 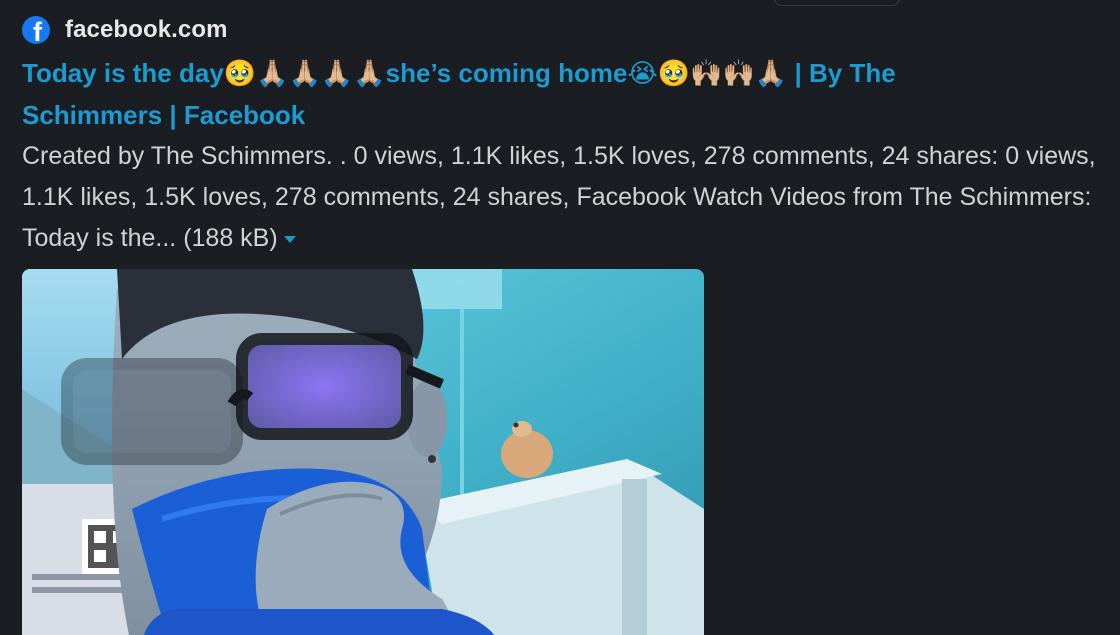 I want to click on facebook-icon: f, so click(x=36, y=30).